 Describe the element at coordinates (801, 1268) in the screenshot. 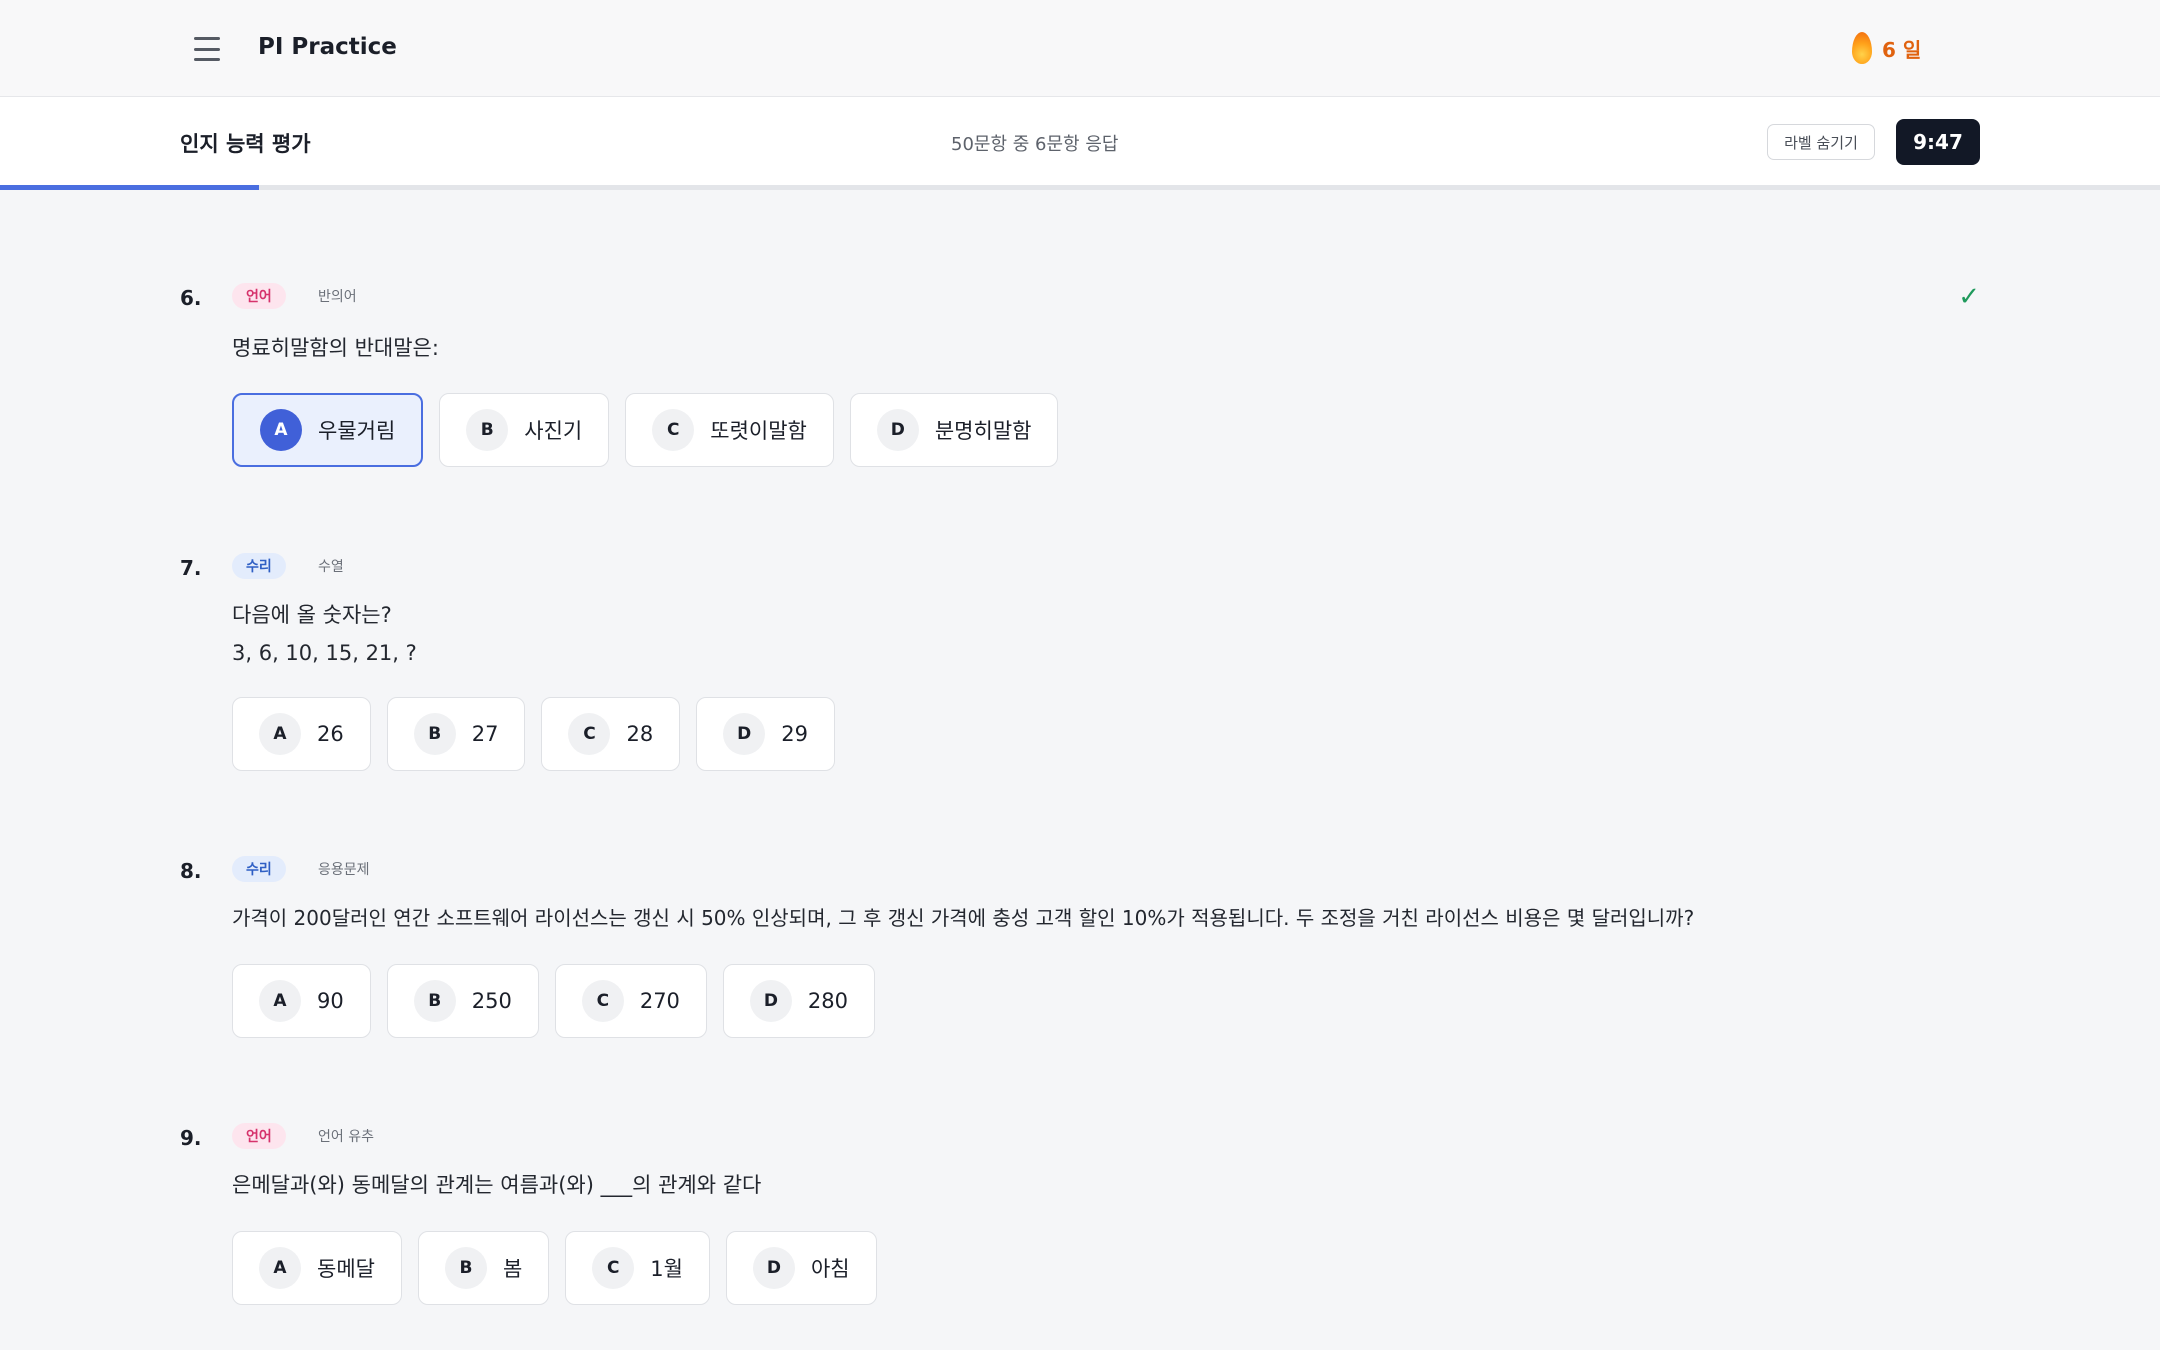

I see `option-d: D 아침` at that location.